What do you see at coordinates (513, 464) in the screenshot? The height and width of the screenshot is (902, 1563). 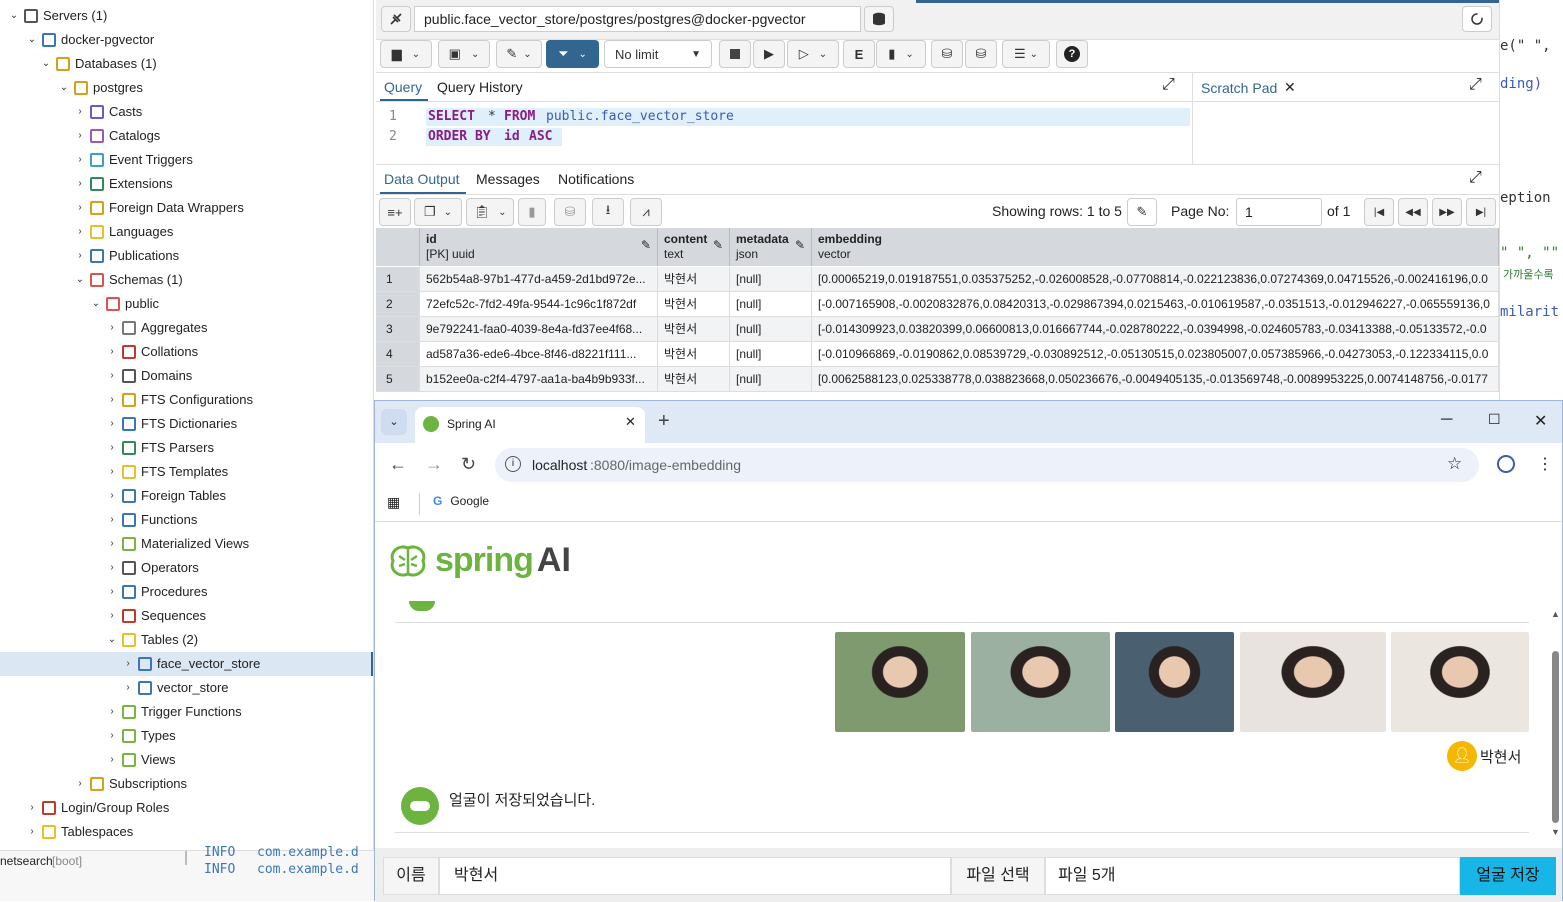 I see `site-info-icon: i` at bounding box center [513, 464].